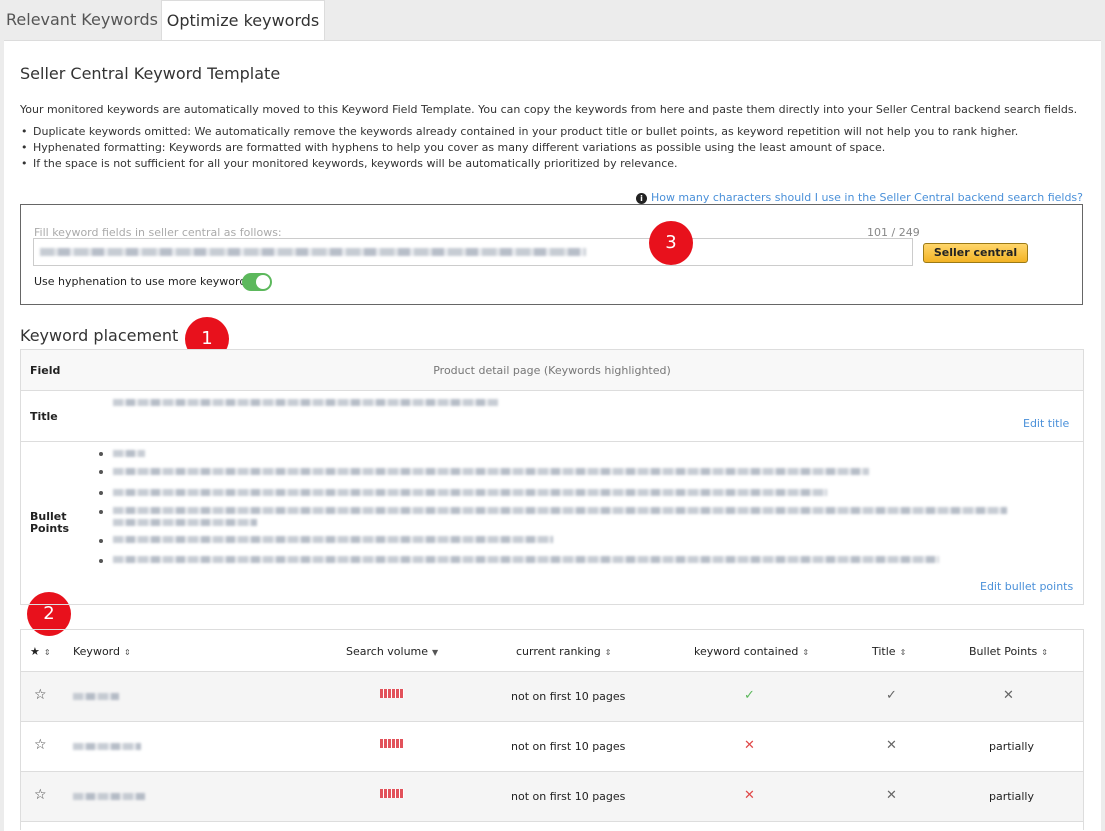 This screenshot has height=831, width=1105. I want to click on ranking-column-header: current ranking ⇕, so click(564, 651).